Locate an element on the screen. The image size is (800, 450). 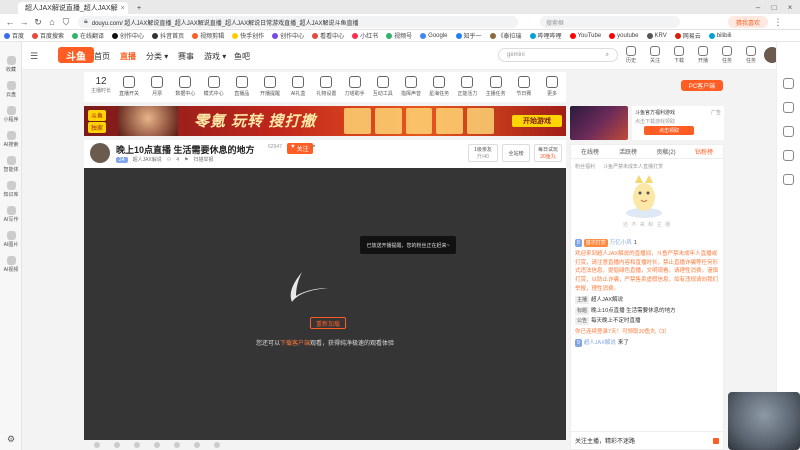
forward-icon: → is located at coordinates (24, 22).